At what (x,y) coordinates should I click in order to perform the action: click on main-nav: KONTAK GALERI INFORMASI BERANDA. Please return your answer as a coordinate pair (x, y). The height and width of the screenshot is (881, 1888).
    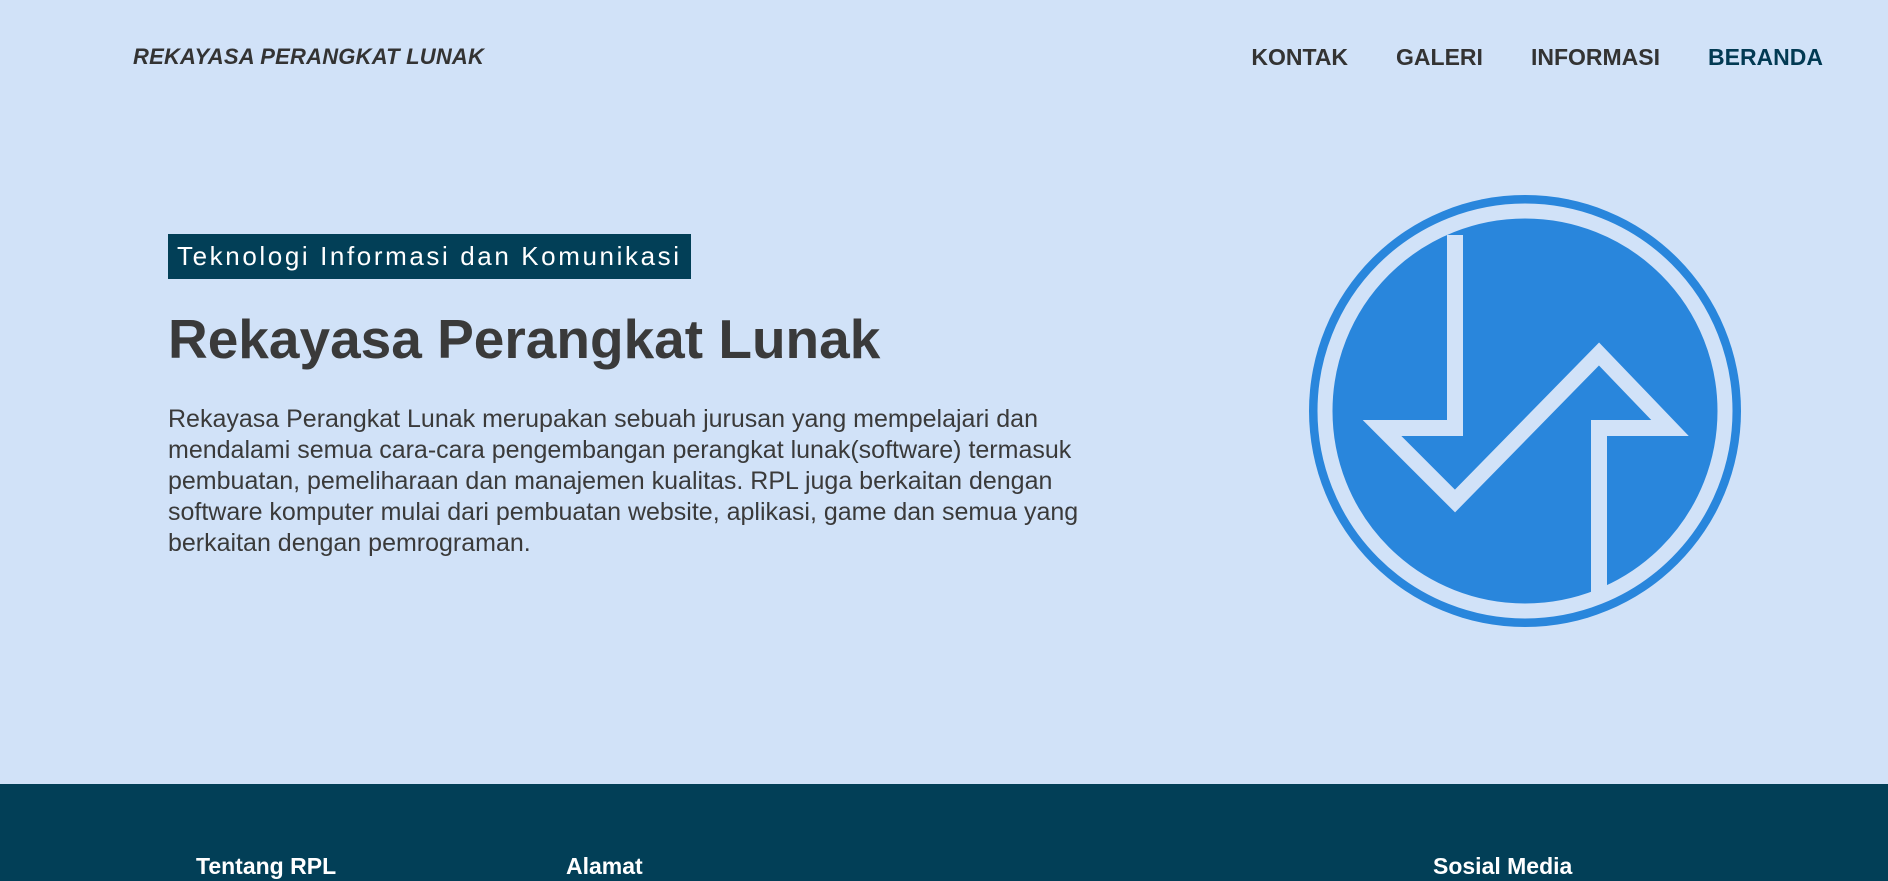
    Looking at the image, I should click on (1513, 57).